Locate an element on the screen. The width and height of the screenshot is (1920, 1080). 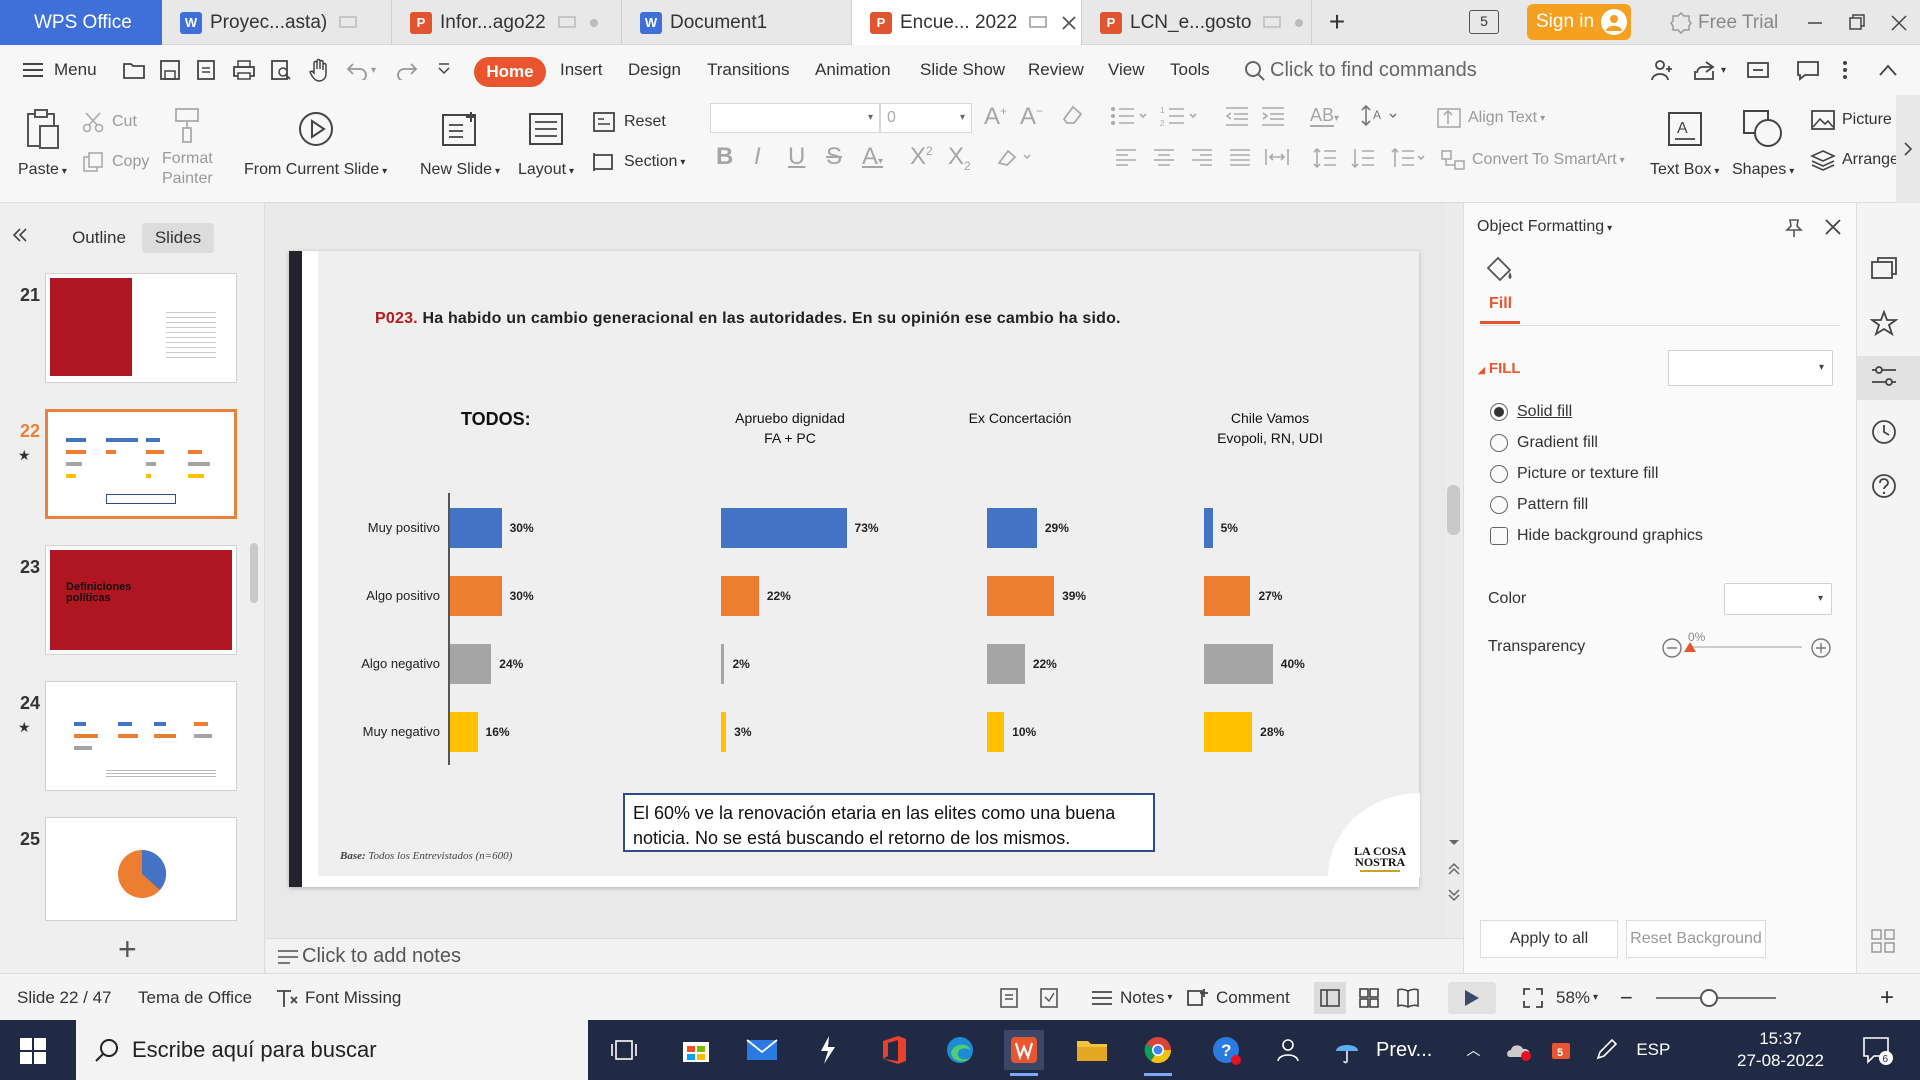
main-menu-button: Menu is located at coordinates (59, 70).